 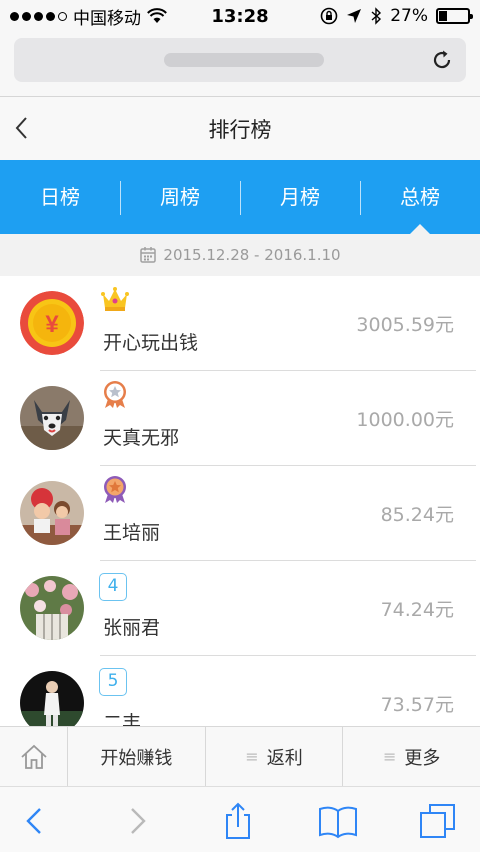 I want to click on start-earning-button: 开始赚钱, so click(x=137, y=756).